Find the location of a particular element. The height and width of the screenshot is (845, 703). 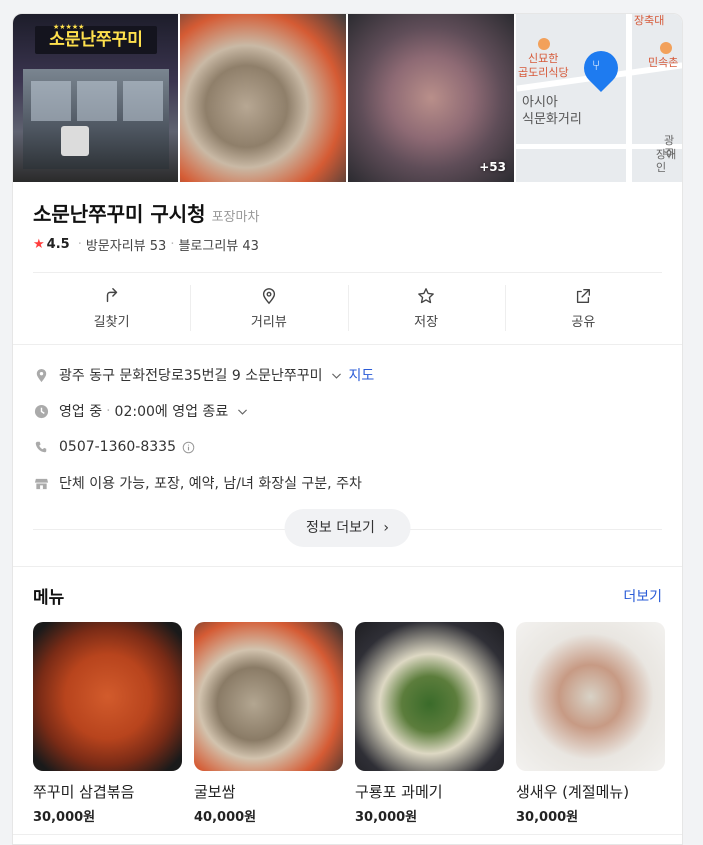

menu-item: 굴보쌈 40,000원 is located at coordinates (268, 723).